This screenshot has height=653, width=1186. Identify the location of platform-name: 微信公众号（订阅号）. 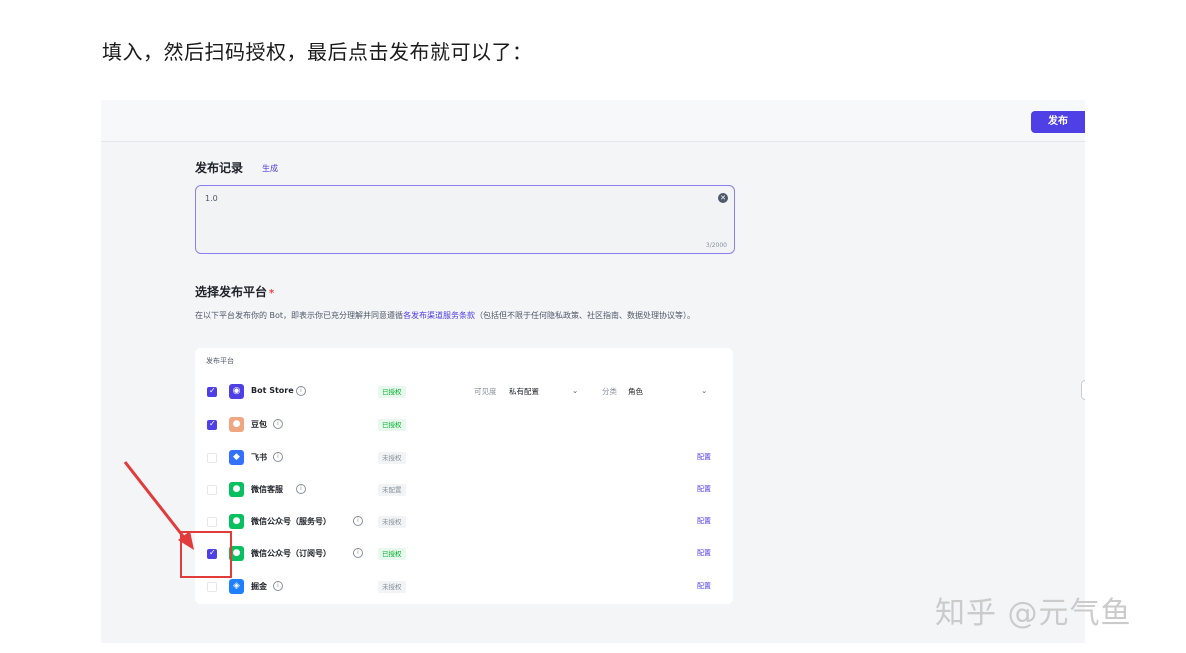
(291, 553).